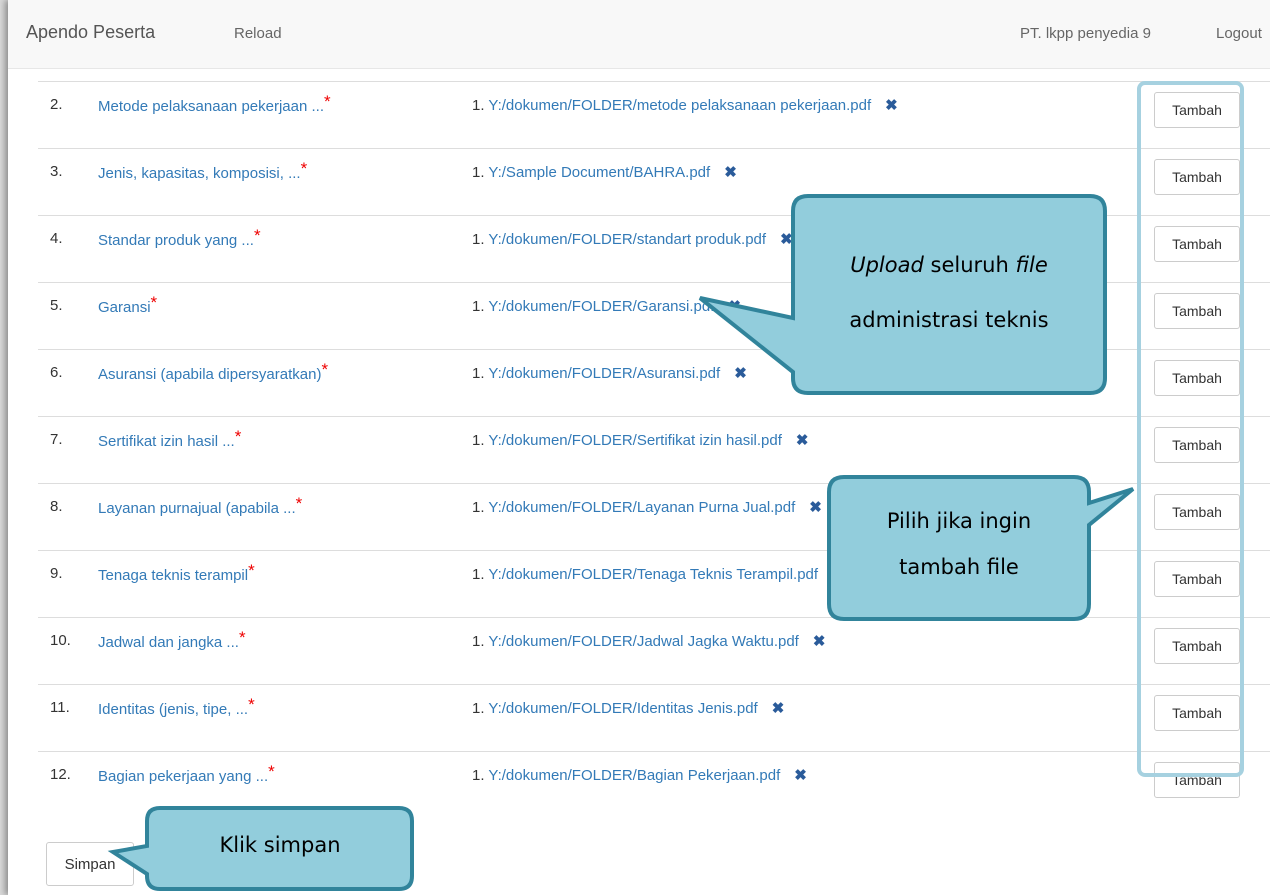 Image resolution: width=1270 pixels, height=895 pixels. What do you see at coordinates (969, 265) in the screenshot?
I see `callout-upload-mid: seluruh` at bounding box center [969, 265].